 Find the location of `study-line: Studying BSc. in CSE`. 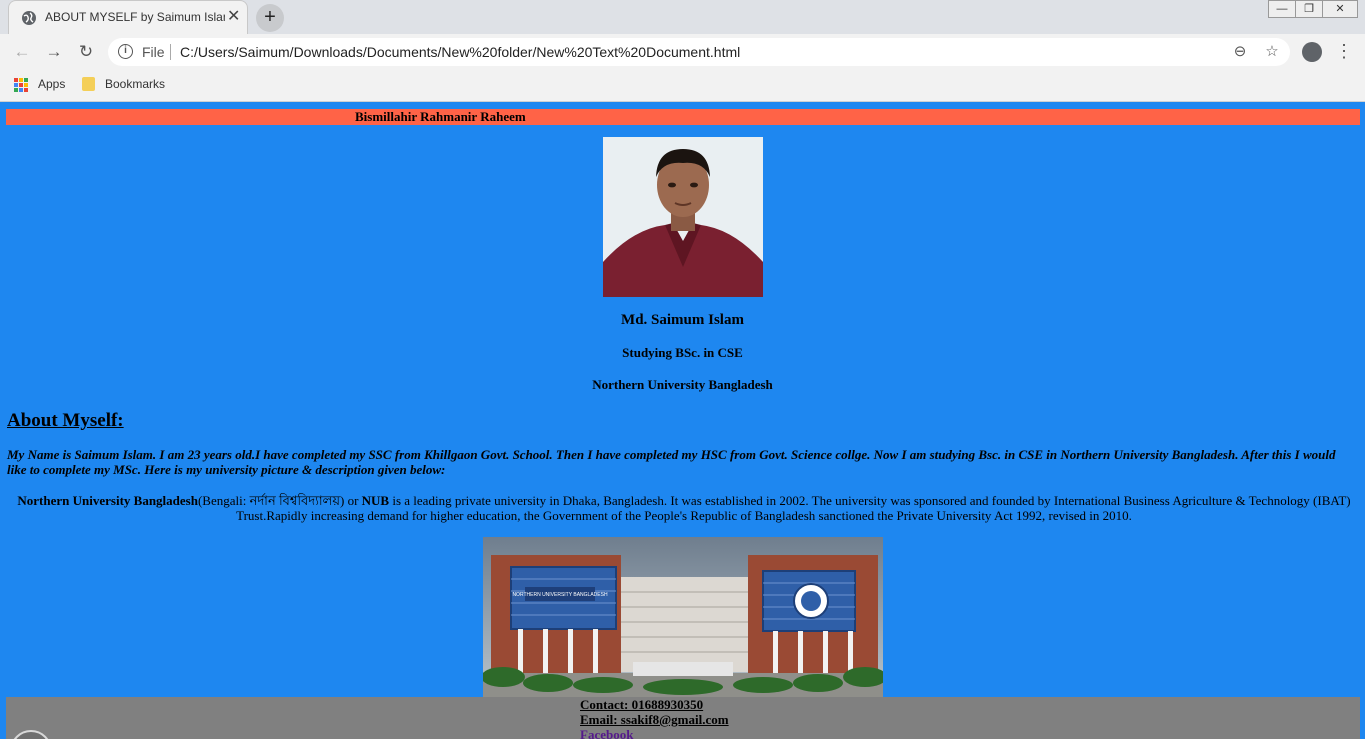

study-line: Studying BSc. in CSE is located at coordinates (682, 352).